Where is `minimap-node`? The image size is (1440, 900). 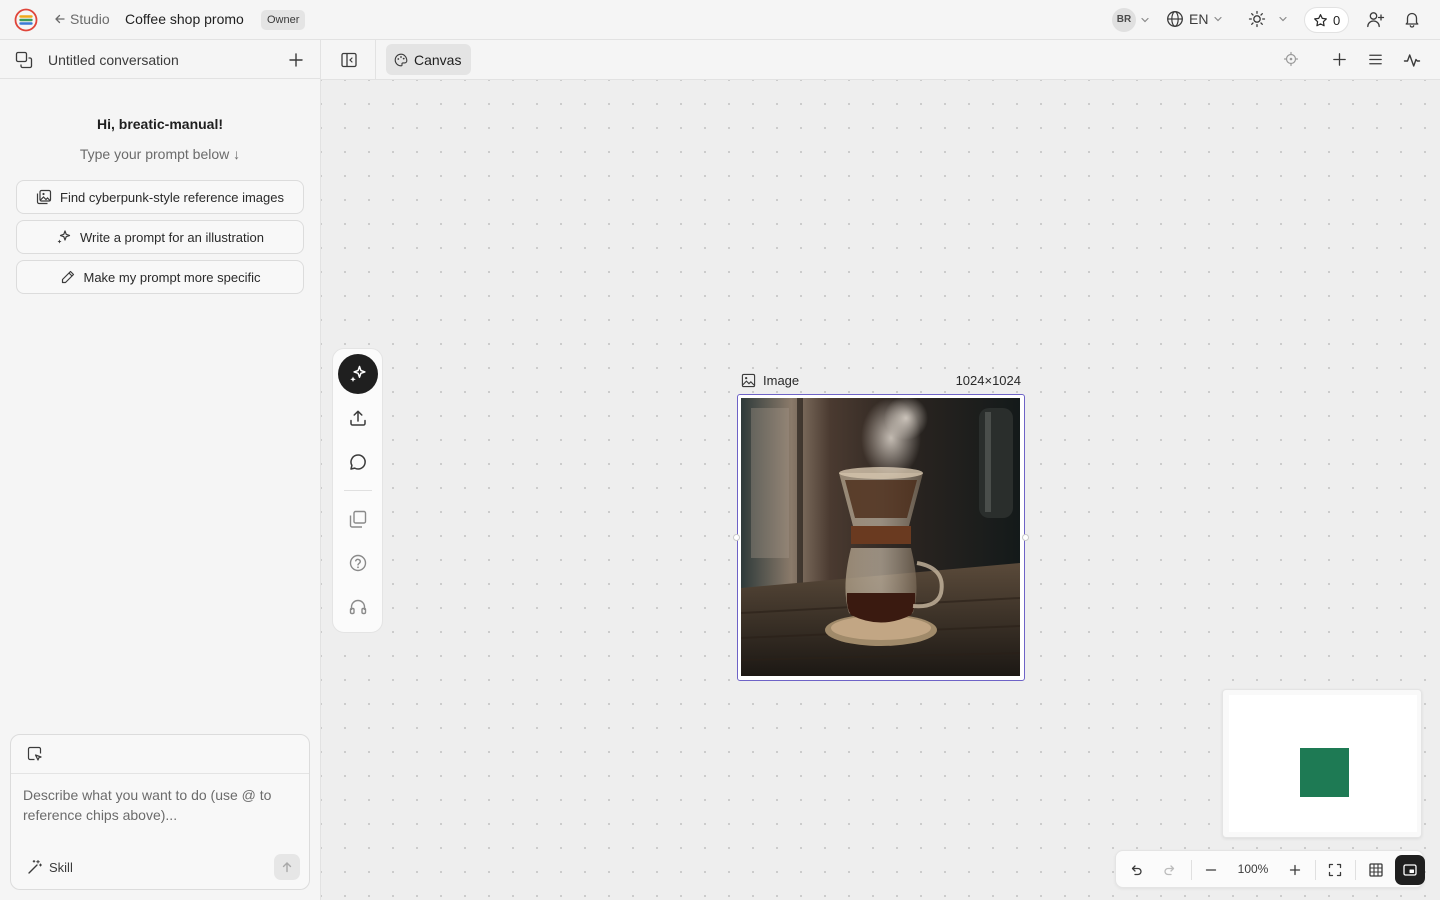
minimap-node is located at coordinates (1324, 772).